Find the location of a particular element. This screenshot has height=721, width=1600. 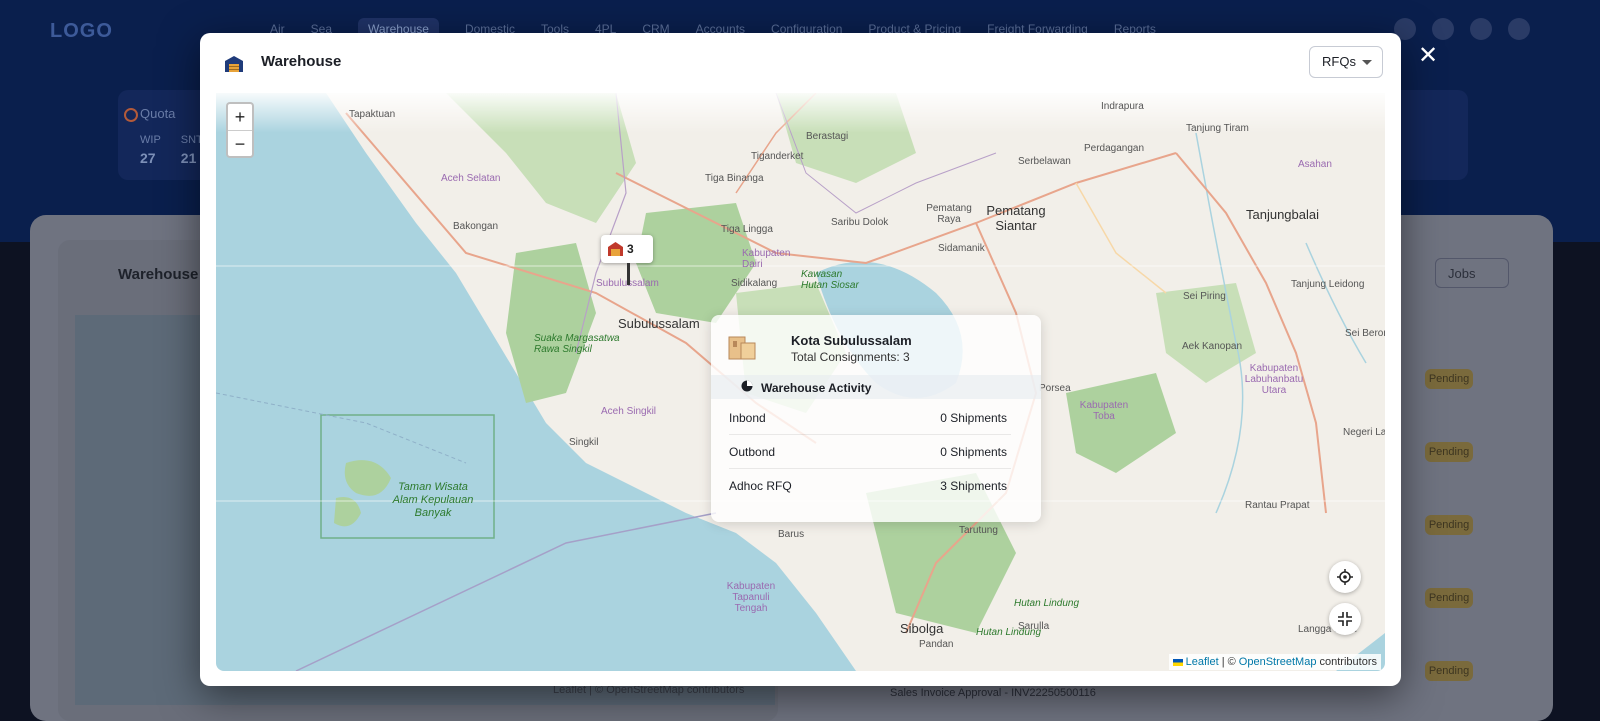

map-label: Sidikalang is located at coordinates (754, 283).